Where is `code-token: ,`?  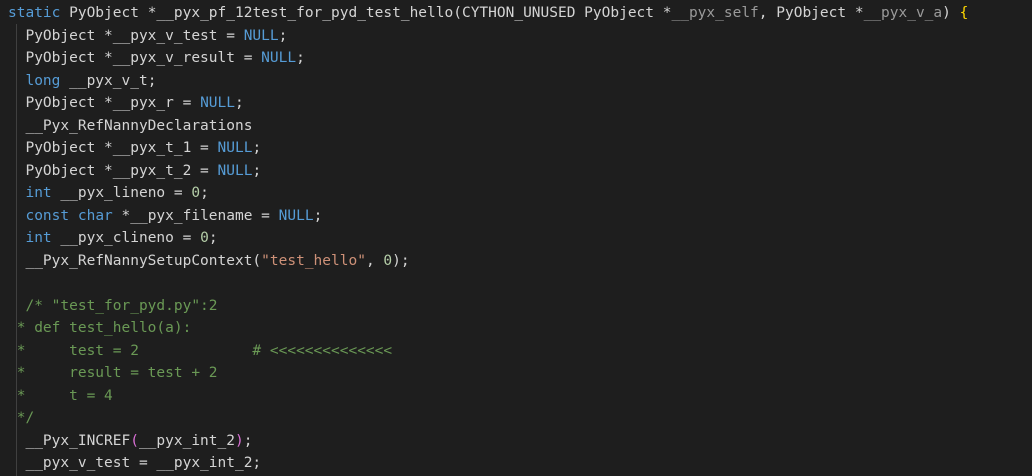 code-token: , is located at coordinates (374, 260).